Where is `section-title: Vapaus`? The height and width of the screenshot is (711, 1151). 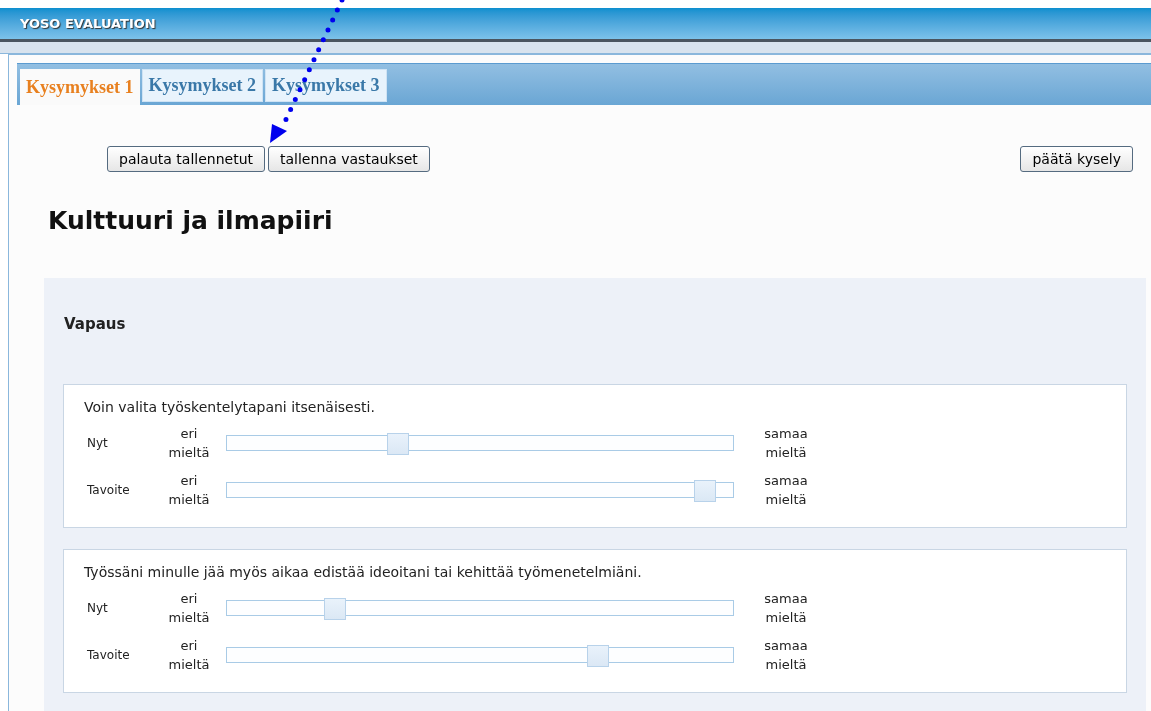 section-title: Vapaus is located at coordinates (95, 324).